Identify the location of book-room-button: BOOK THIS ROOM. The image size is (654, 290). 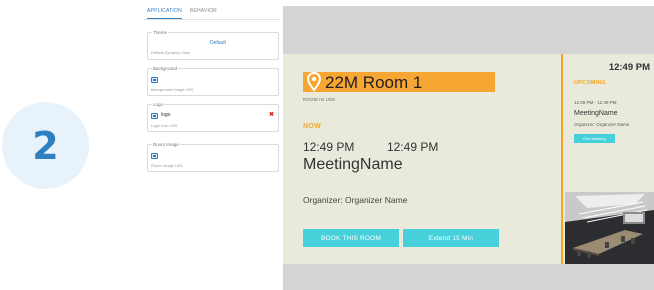
(351, 238).